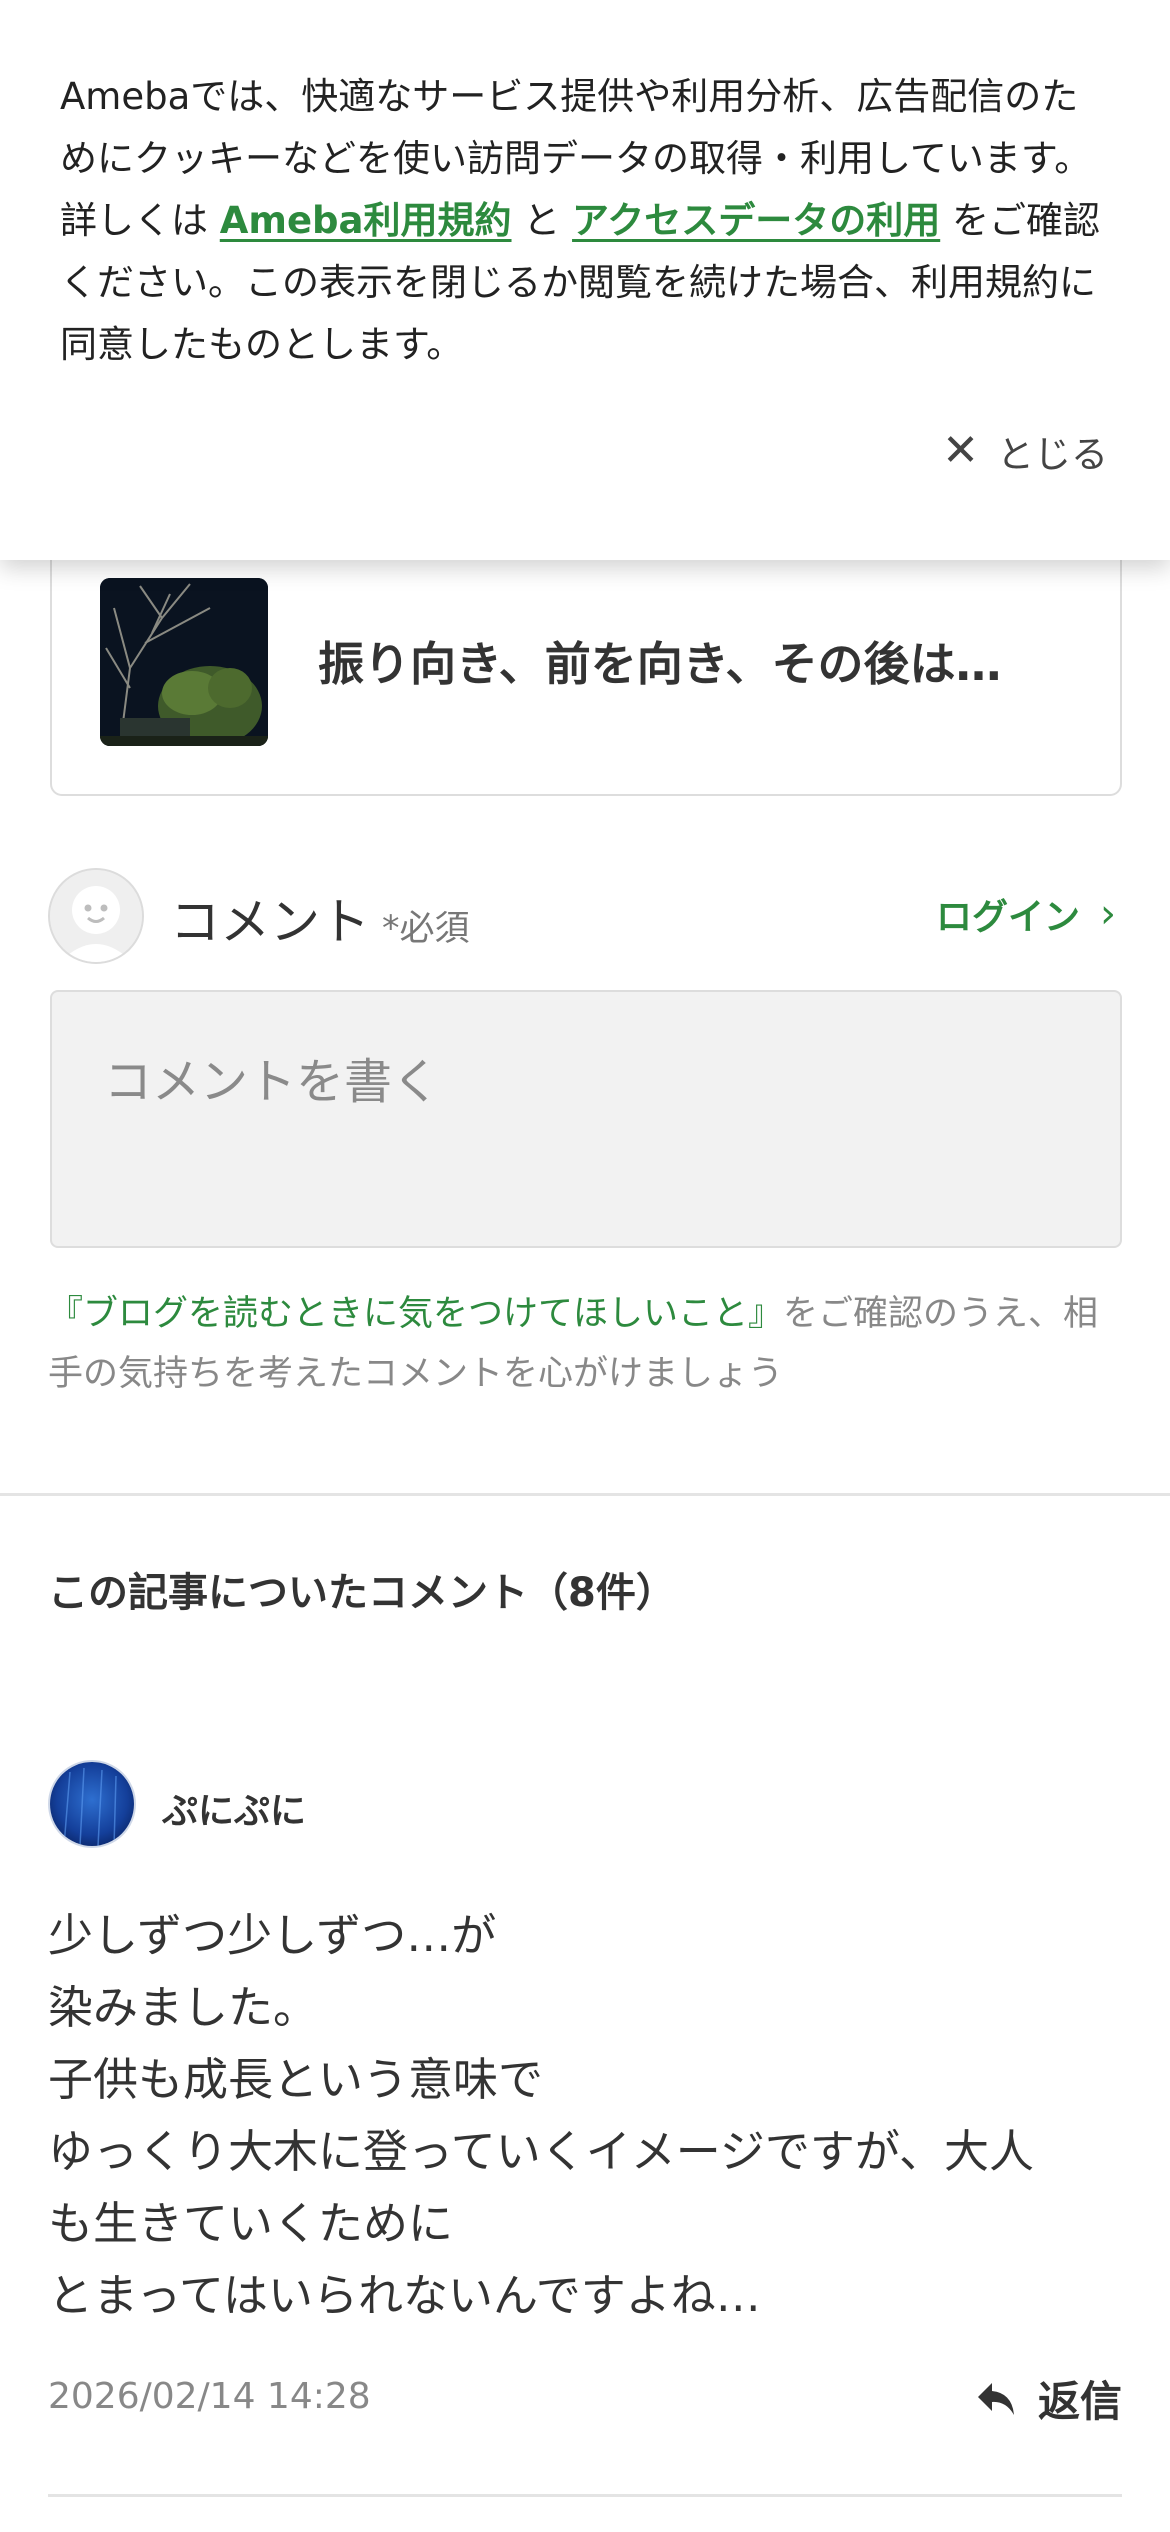  Describe the element at coordinates (209, 2396) in the screenshot. I see `comment-timestamp: 2026/02/14 14:28` at that location.